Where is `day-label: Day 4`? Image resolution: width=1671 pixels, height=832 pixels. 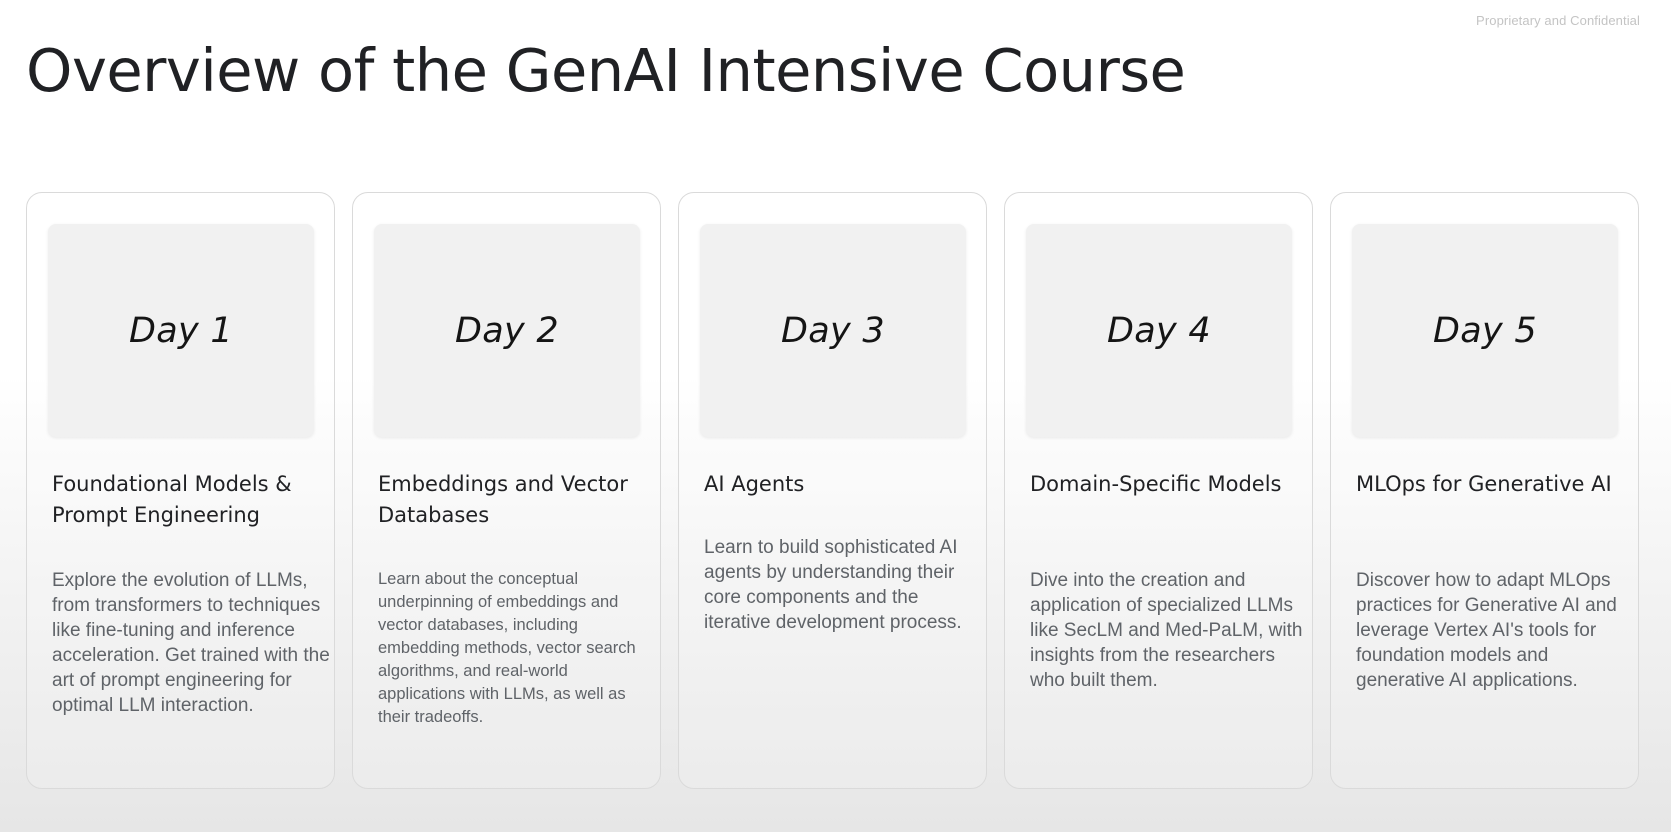
day-label: Day 4 is located at coordinates (1158, 330).